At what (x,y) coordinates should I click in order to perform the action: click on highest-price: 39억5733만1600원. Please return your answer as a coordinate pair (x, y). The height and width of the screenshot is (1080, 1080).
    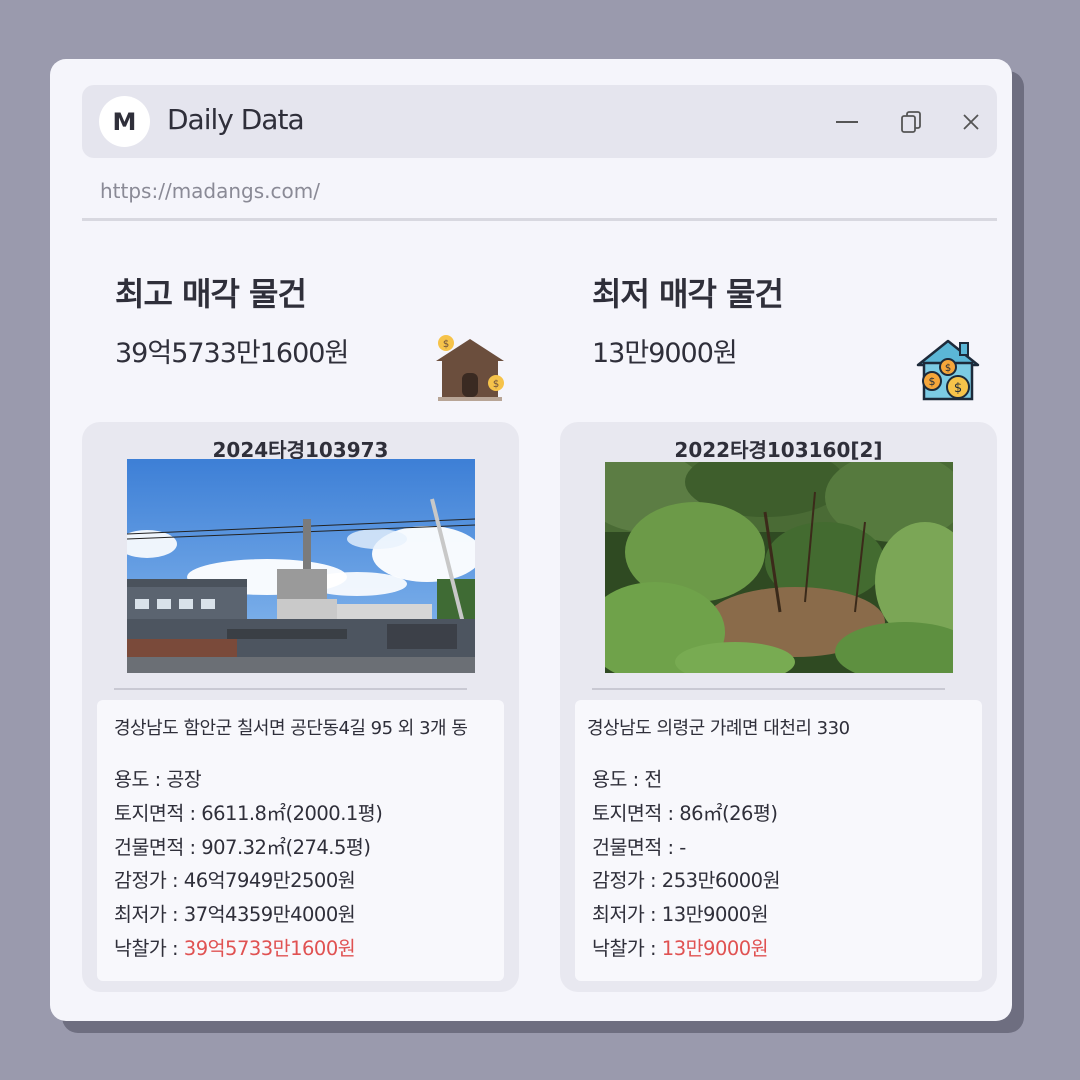
    Looking at the image, I should click on (232, 353).